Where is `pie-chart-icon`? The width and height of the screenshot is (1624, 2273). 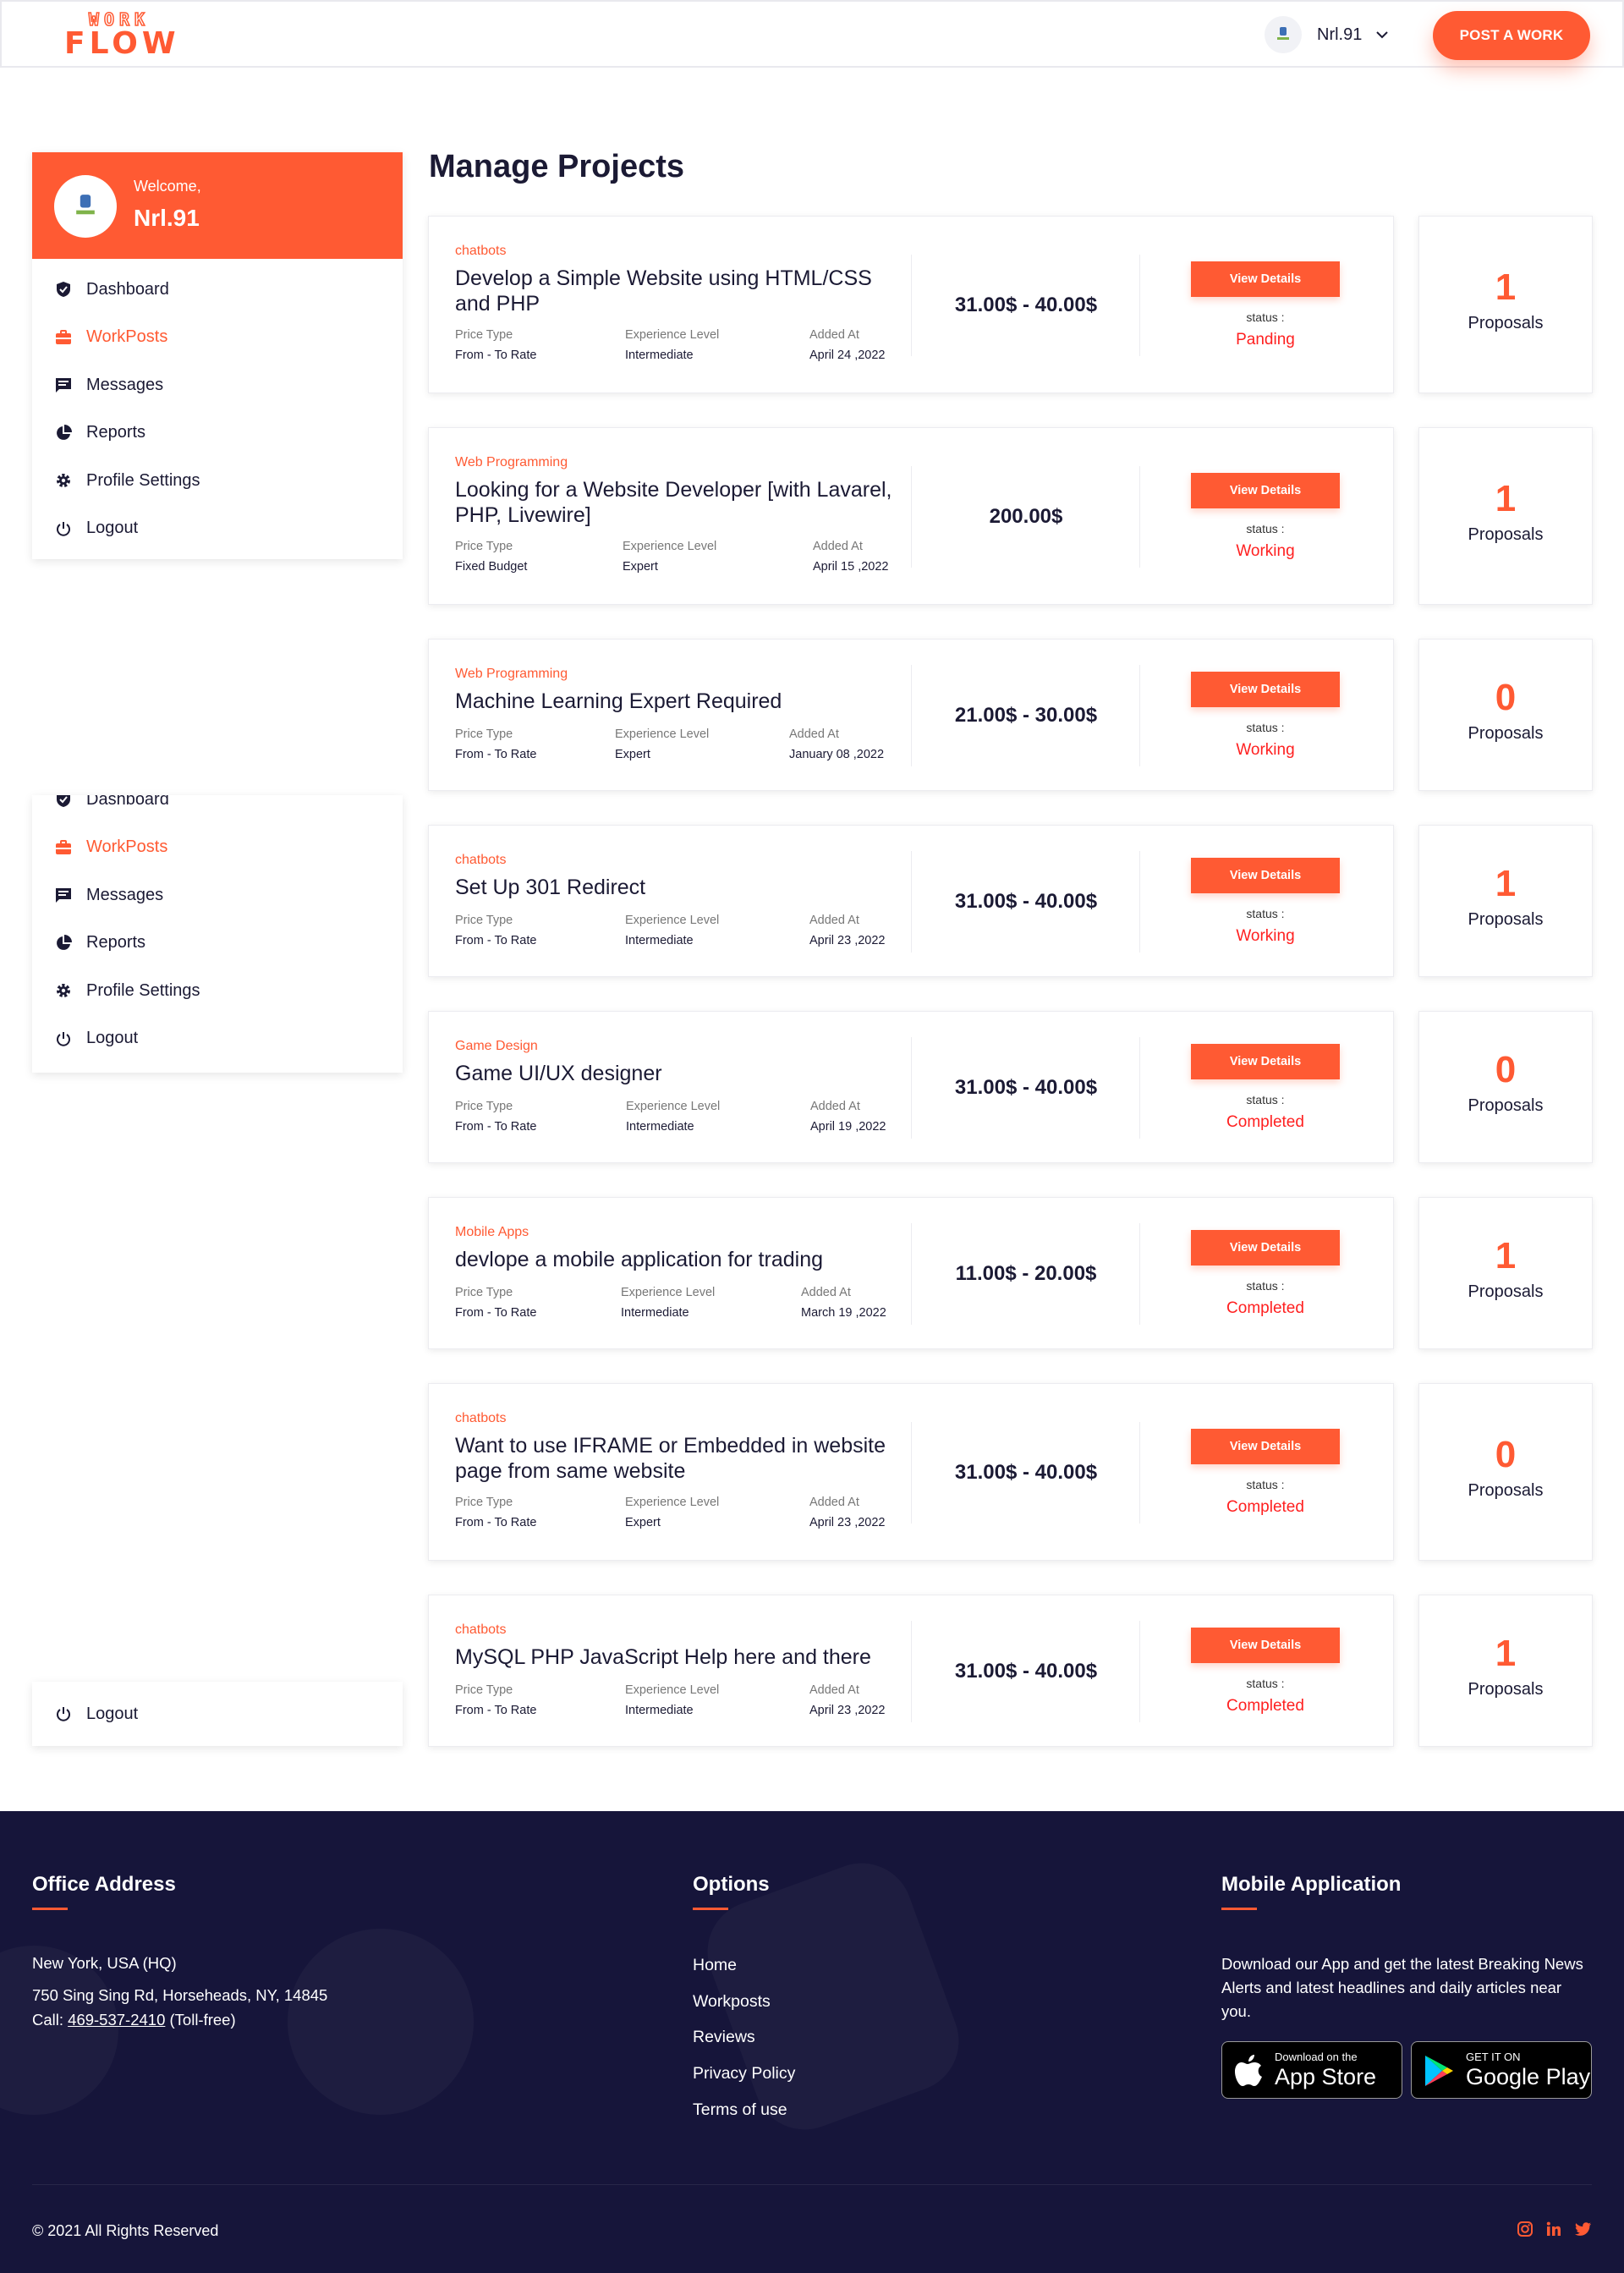
pie-chart-icon is located at coordinates (64, 433).